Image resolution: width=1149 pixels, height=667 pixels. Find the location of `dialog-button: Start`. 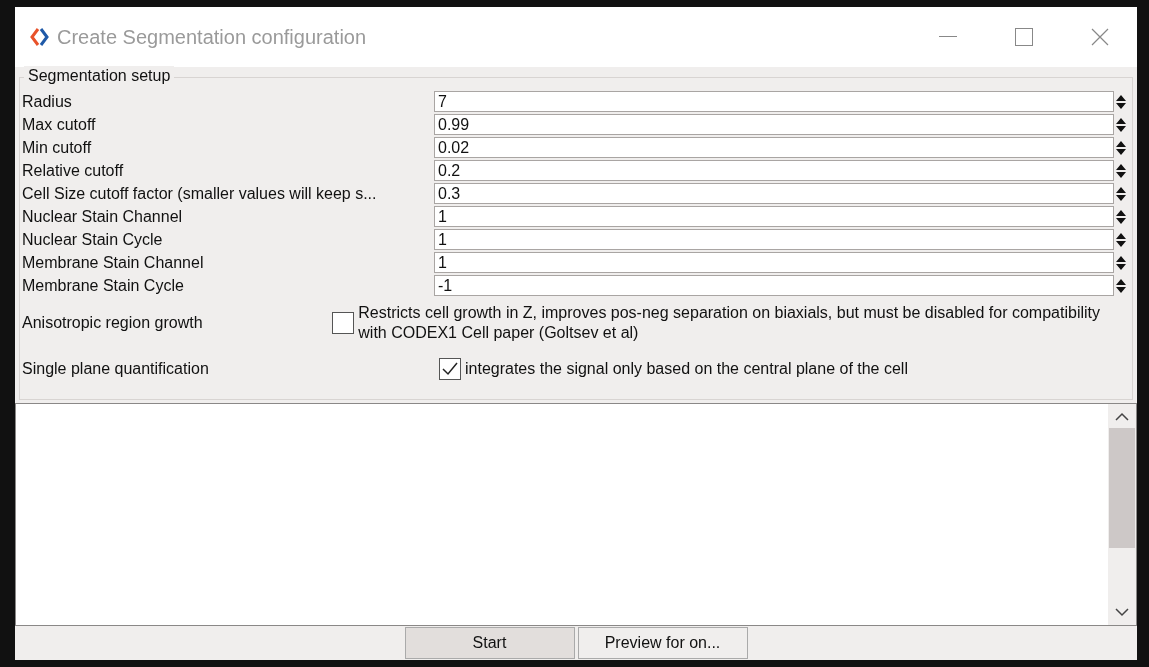

dialog-button: Start is located at coordinates (489, 643).